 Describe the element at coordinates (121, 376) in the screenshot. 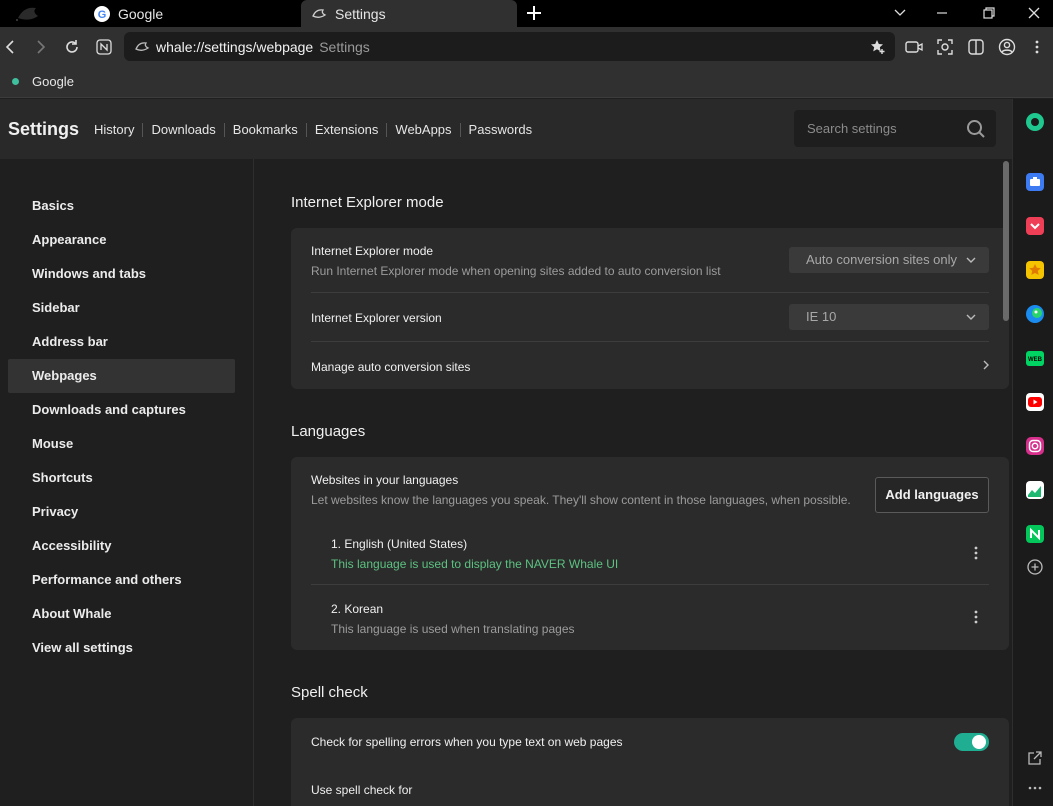

I see `sidebar-item-webpages: Webpages` at that location.